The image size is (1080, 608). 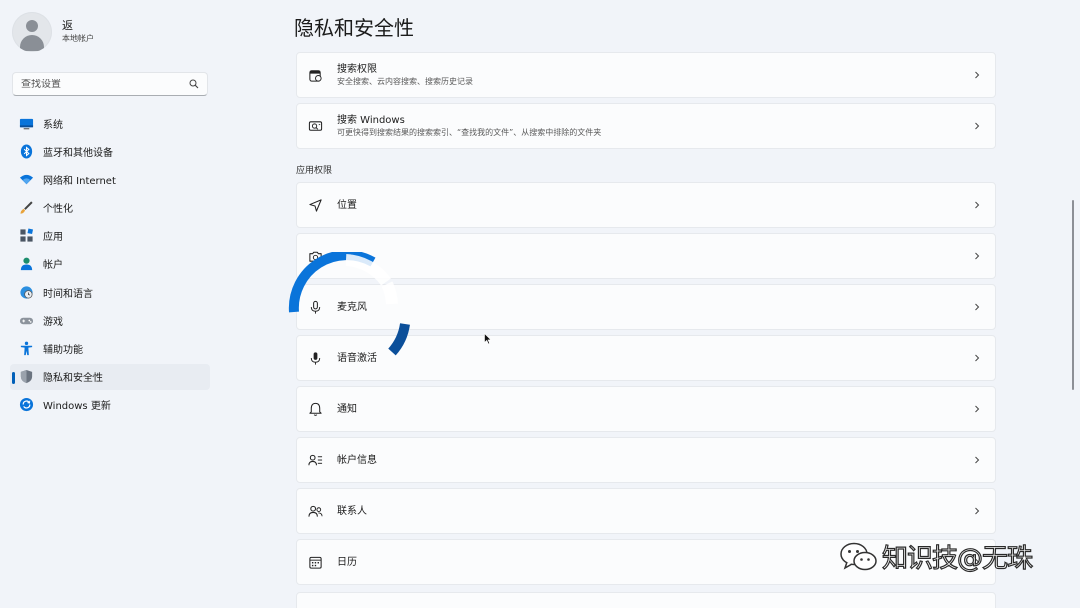 What do you see at coordinates (315, 511) in the screenshot?
I see `contacts-icon` at bounding box center [315, 511].